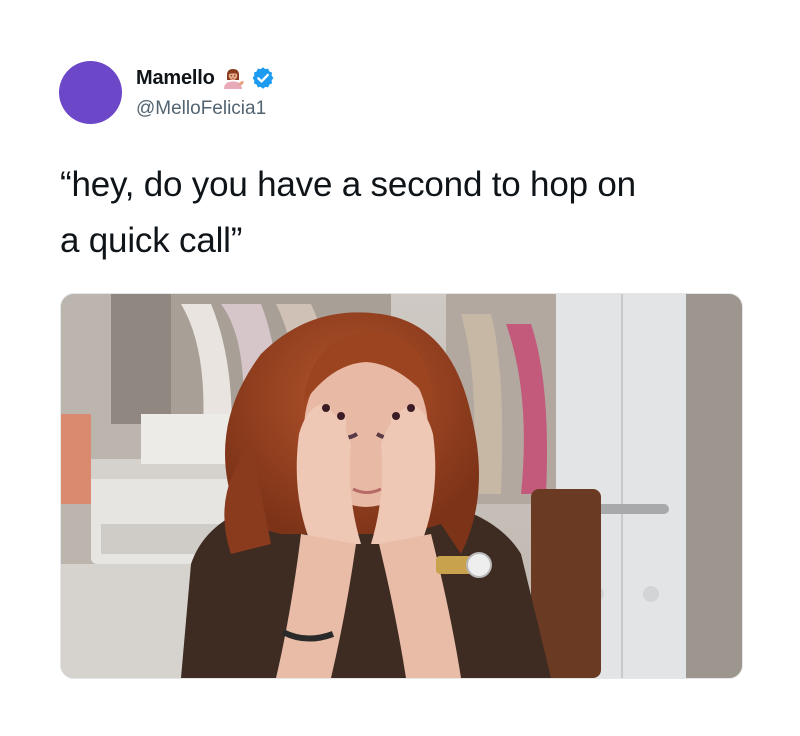 The width and height of the screenshot is (800, 736). Describe the element at coordinates (233, 78) in the screenshot. I see `woman-tipping-hand-emoji-icon` at that location.